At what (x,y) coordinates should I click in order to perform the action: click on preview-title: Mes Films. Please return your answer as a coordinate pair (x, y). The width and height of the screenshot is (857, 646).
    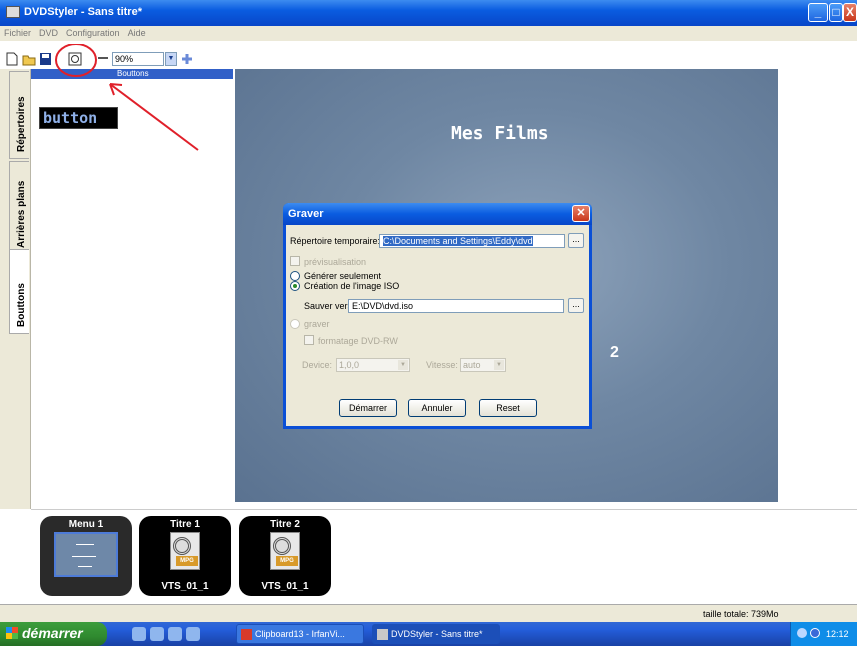
    Looking at the image, I should click on (500, 133).